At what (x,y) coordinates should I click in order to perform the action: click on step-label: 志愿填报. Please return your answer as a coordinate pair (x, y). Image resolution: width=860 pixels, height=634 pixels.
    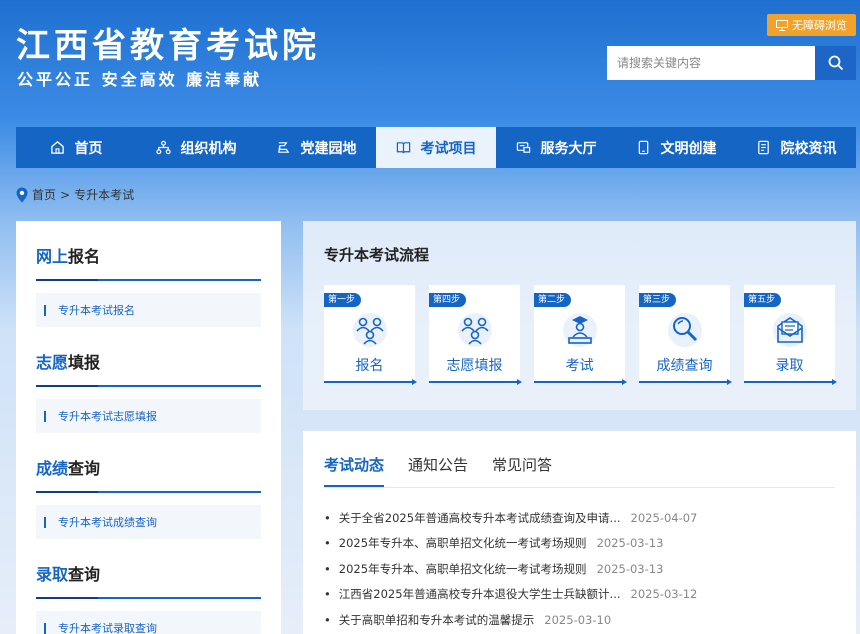
    Looking at the image, I should click on (474, 366).